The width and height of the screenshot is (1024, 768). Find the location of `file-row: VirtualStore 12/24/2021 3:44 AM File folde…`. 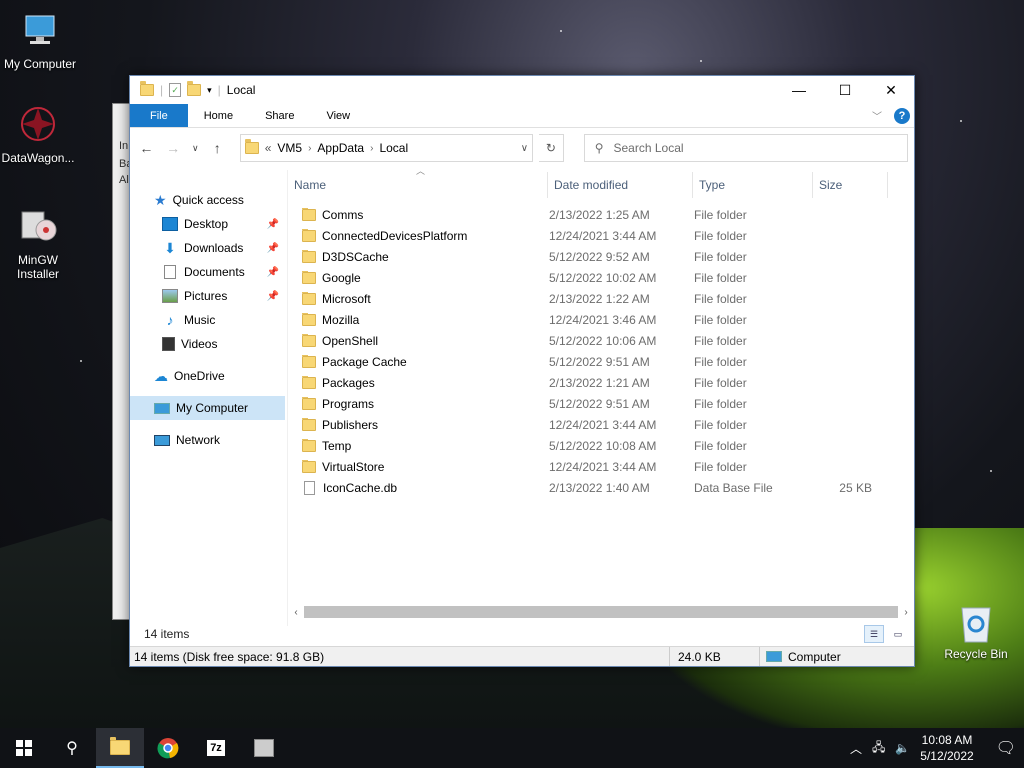

file-row: VirtualStore 12/24/2021 3:44 AM File folde… is located at coordinates (601, 466).